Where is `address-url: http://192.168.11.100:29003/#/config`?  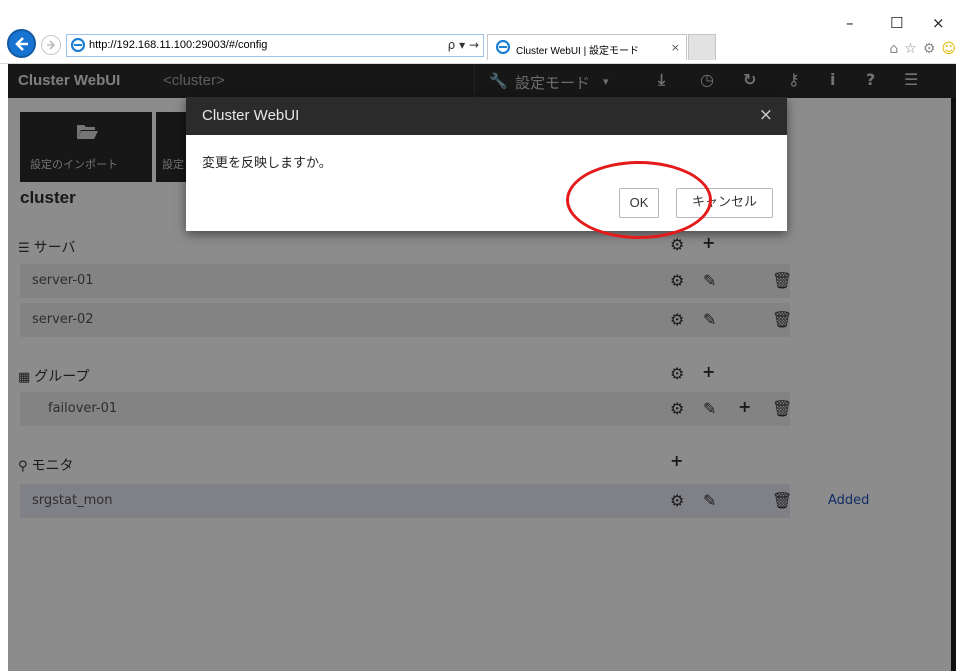
address-url: http://192.168.11.100:29003/#/config is located at coordinates (178, 45).